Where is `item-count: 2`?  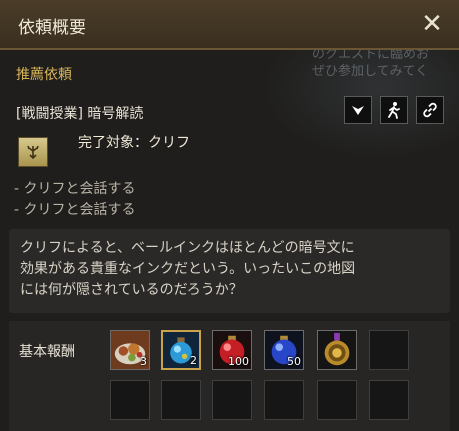
item-count: 2 is located at coordinates (193, 360).